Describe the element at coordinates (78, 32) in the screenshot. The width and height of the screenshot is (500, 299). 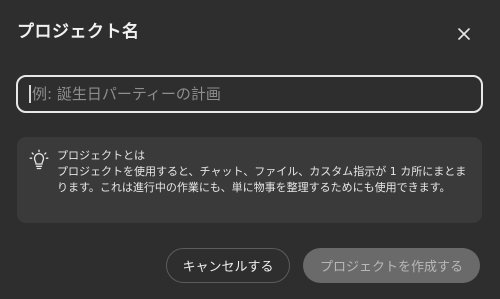
I see `dialog-title: プロジェクト名` at that location.